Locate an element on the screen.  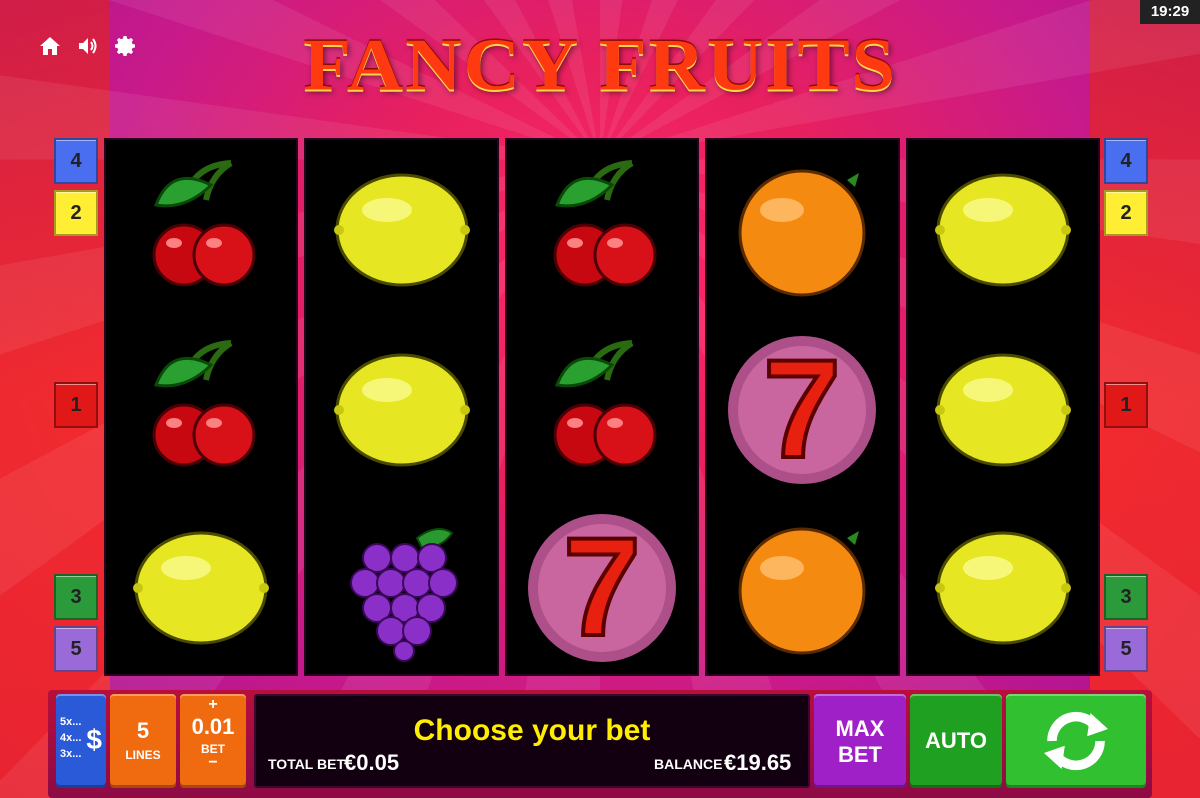
max-bet-line2: BET is located at coordinates (860, 754).